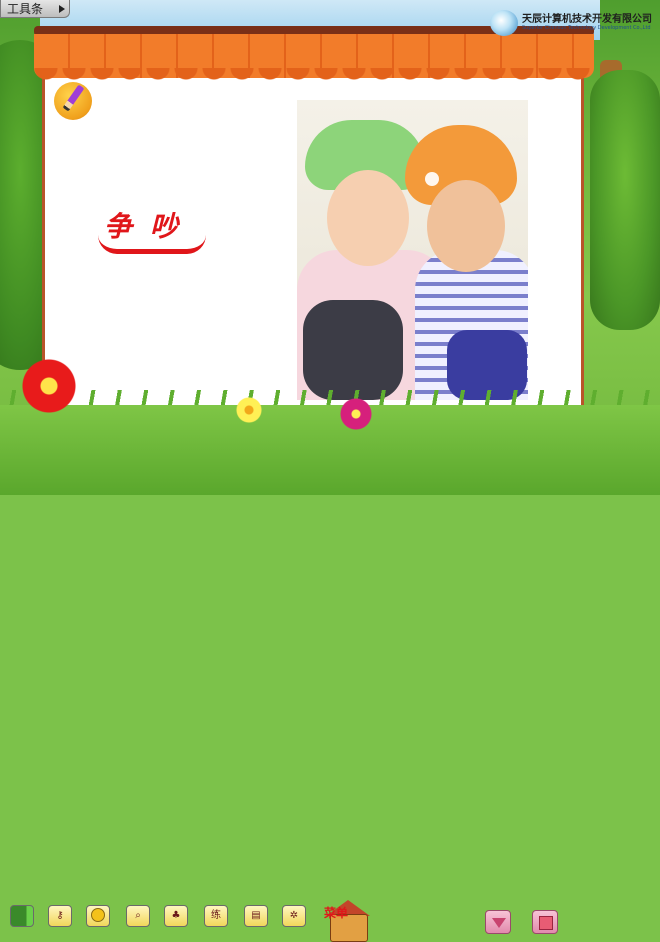 The image size is (660, 942). Describe the element at coordinates (152, 244) in the screenshot. I see `title-swoosh` at that location.